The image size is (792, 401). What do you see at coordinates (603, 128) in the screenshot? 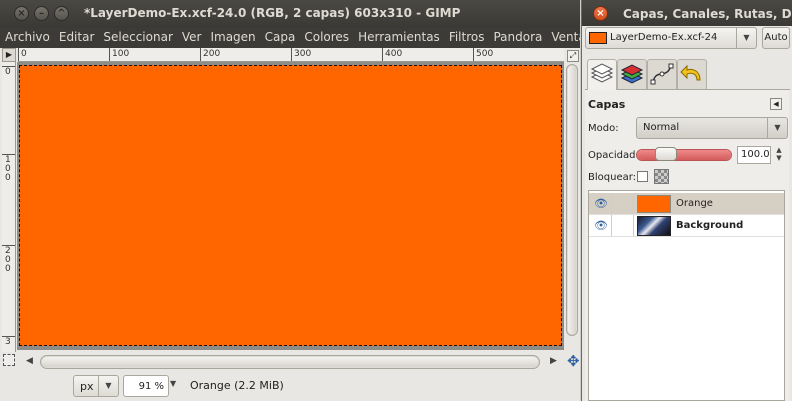
I see `mode-label: Modo:` at bounding box center [603, 128].